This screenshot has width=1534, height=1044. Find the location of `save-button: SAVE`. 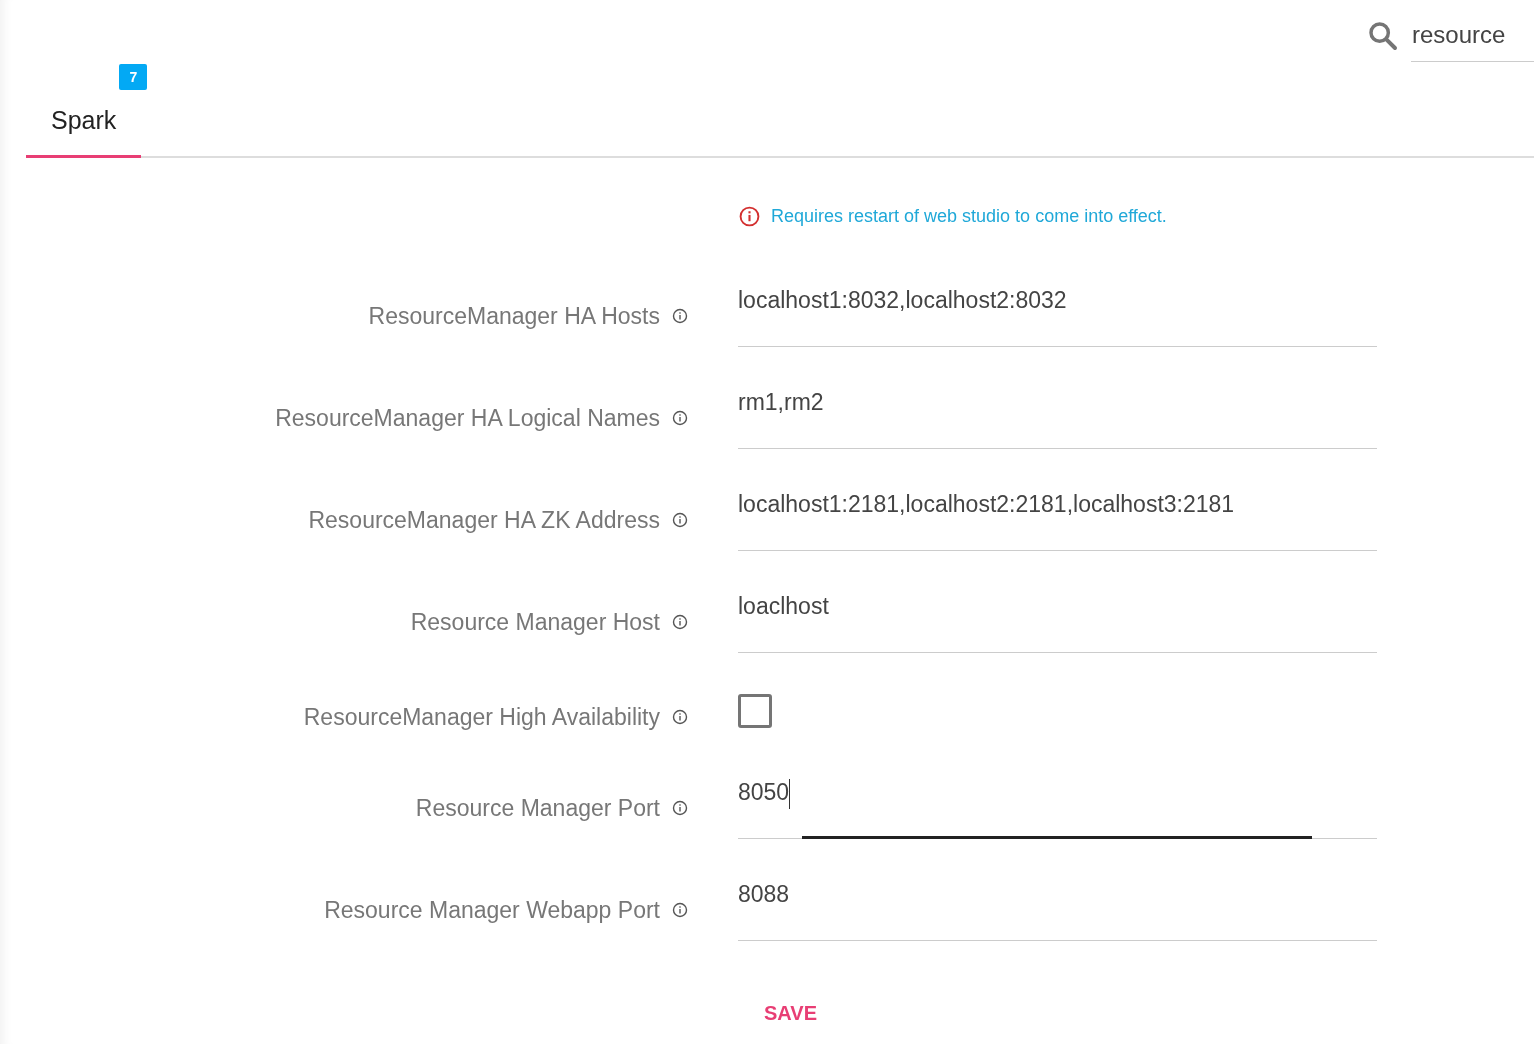

save-button: SAVE is located at coordinates (790, 1013).